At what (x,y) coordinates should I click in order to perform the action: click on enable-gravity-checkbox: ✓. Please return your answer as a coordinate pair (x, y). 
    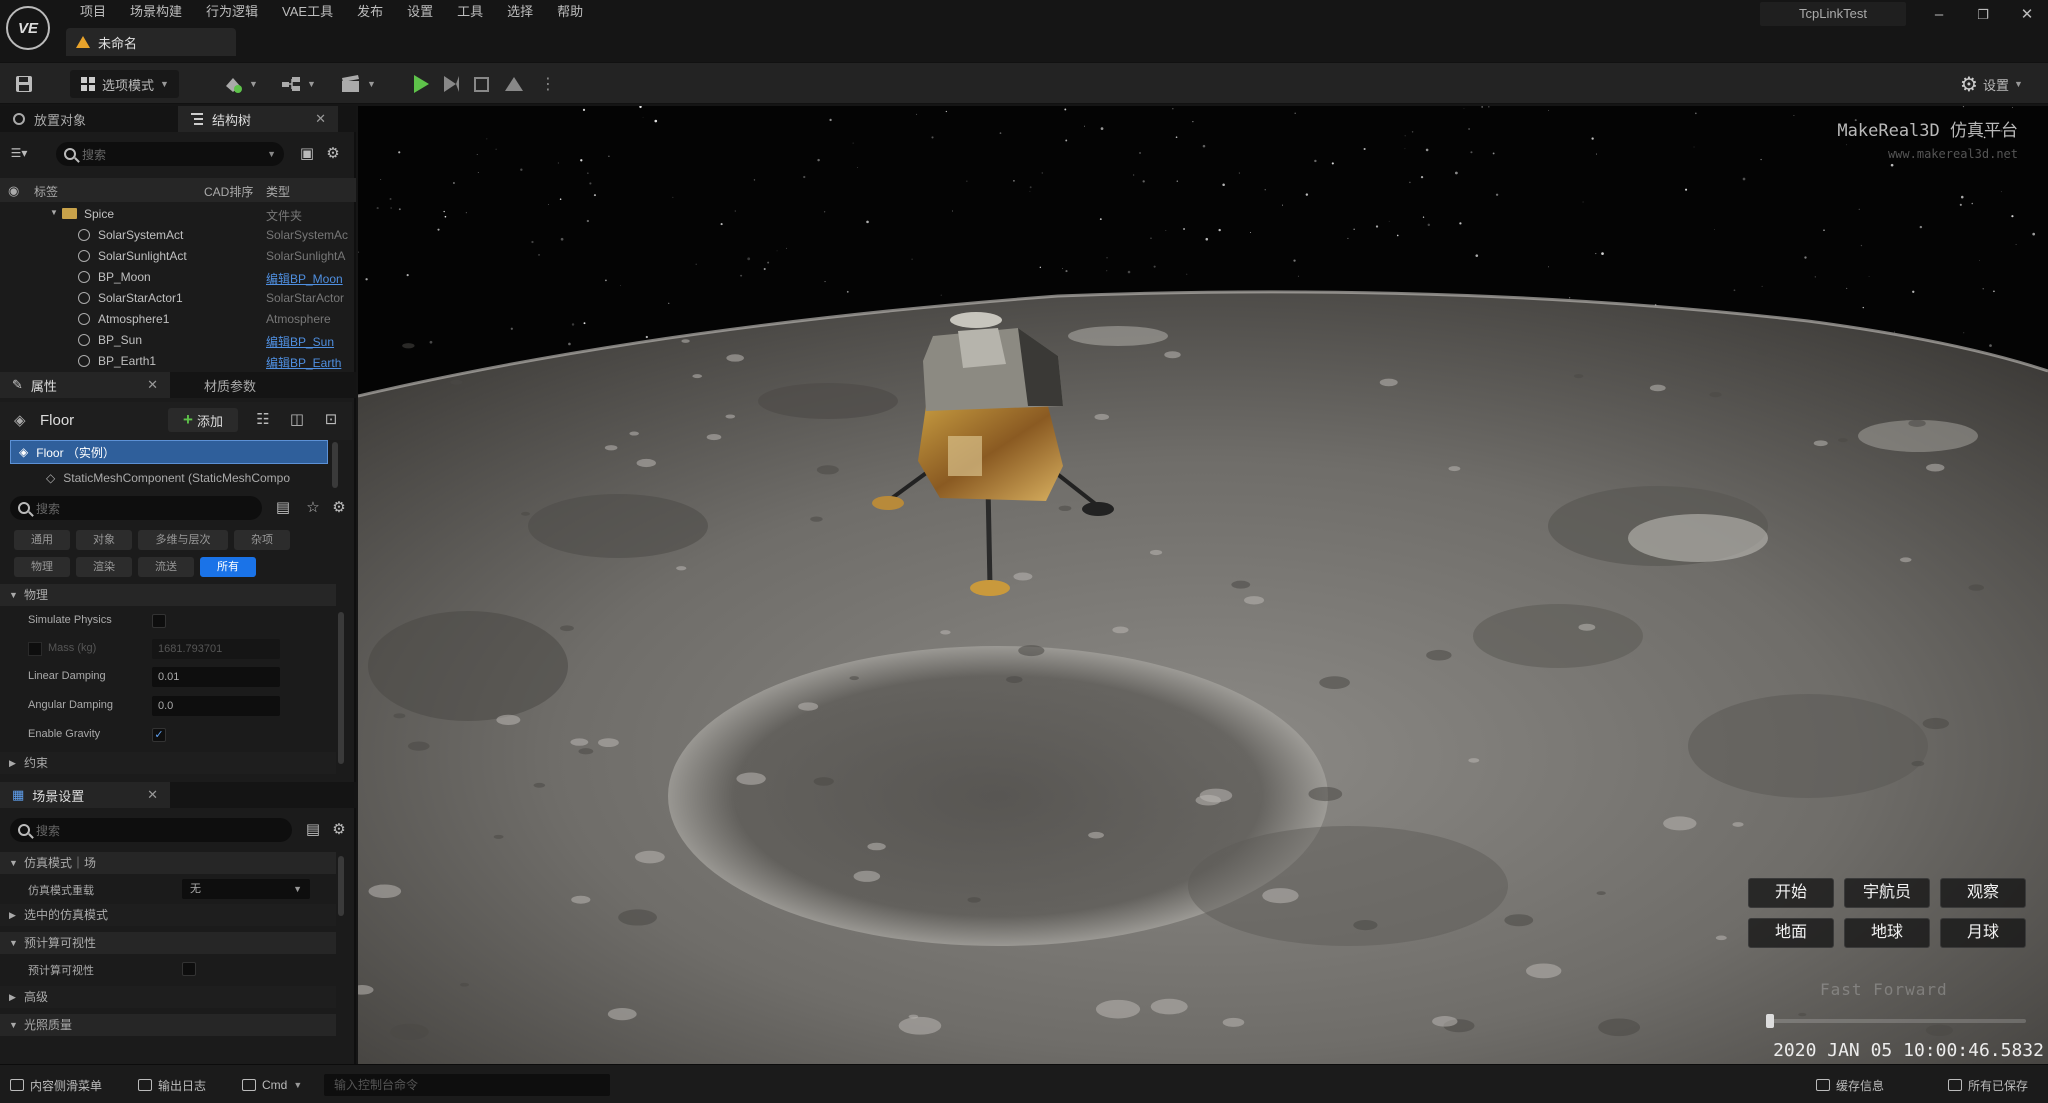
    Looking at the image, I should click on (159, 735).